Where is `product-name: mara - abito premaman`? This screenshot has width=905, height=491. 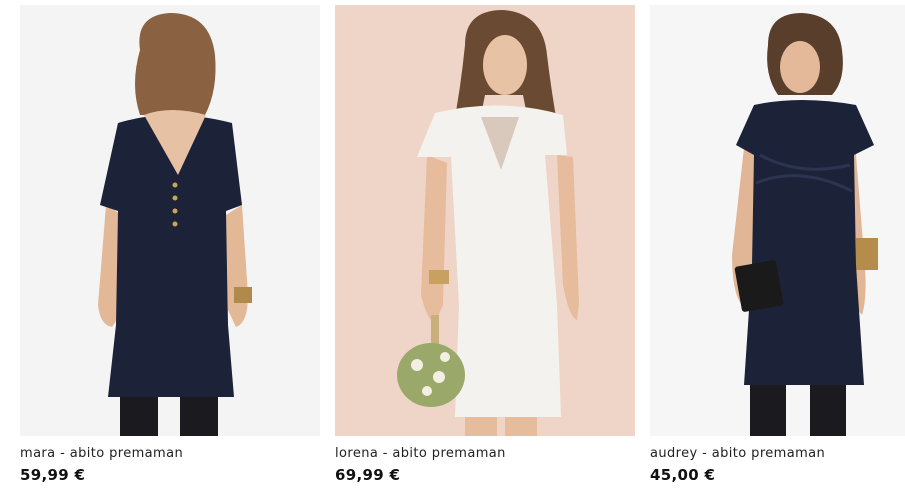 product-name: mara - abito premaman is located at coordinates (170, 454).